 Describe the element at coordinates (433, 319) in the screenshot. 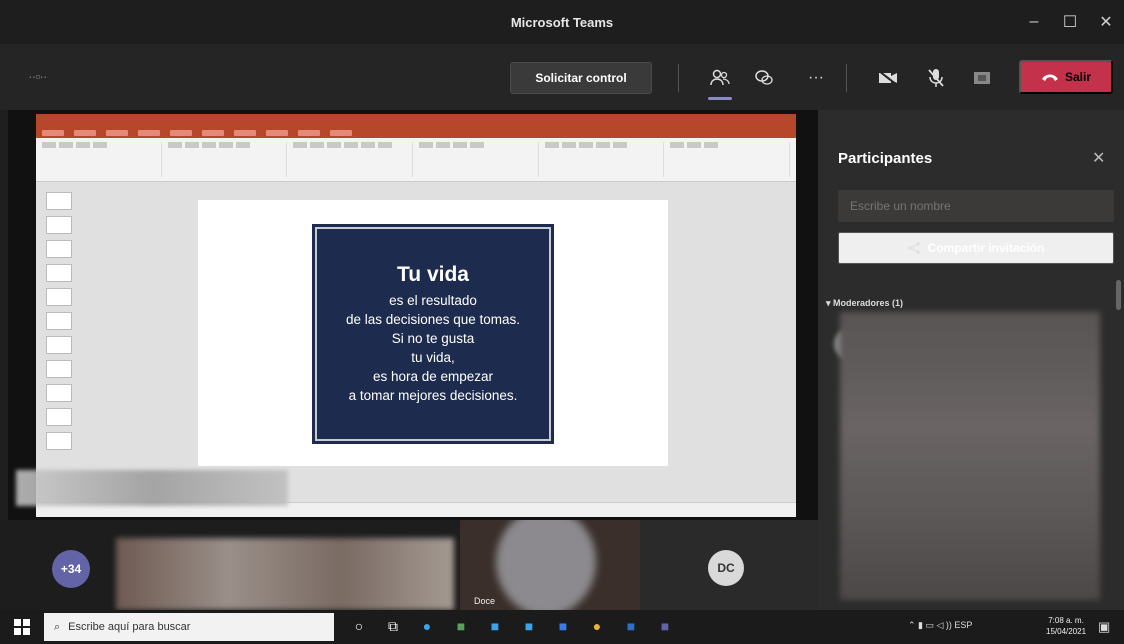

I see `quote-line: de las decisiones que tomas.` at that location.